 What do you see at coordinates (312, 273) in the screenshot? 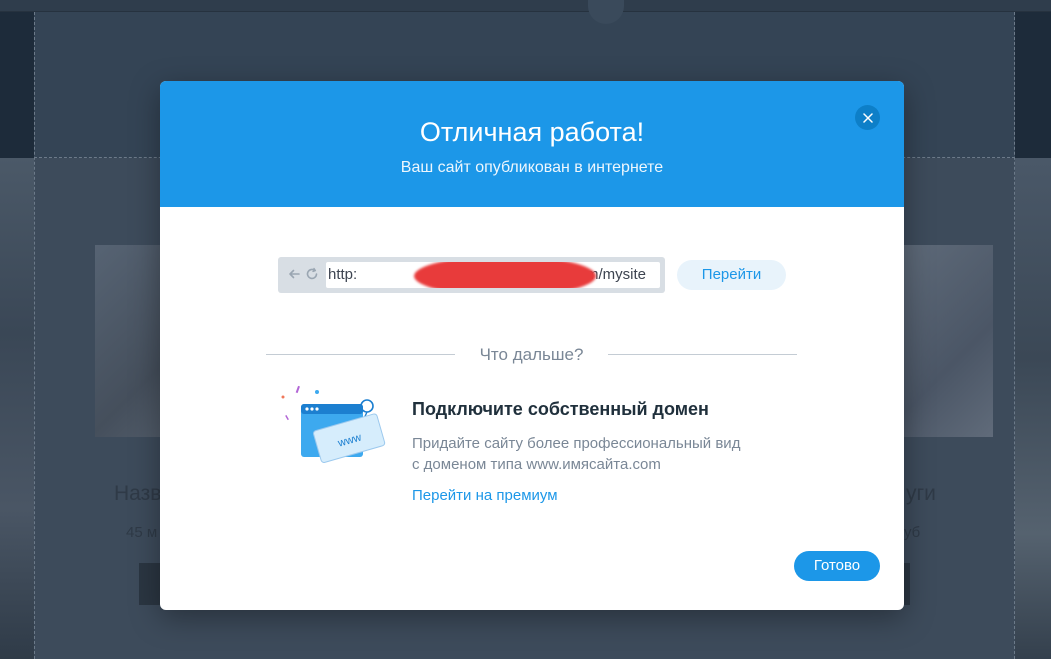
I see `reload-icon` at bounding box center [312, 273].